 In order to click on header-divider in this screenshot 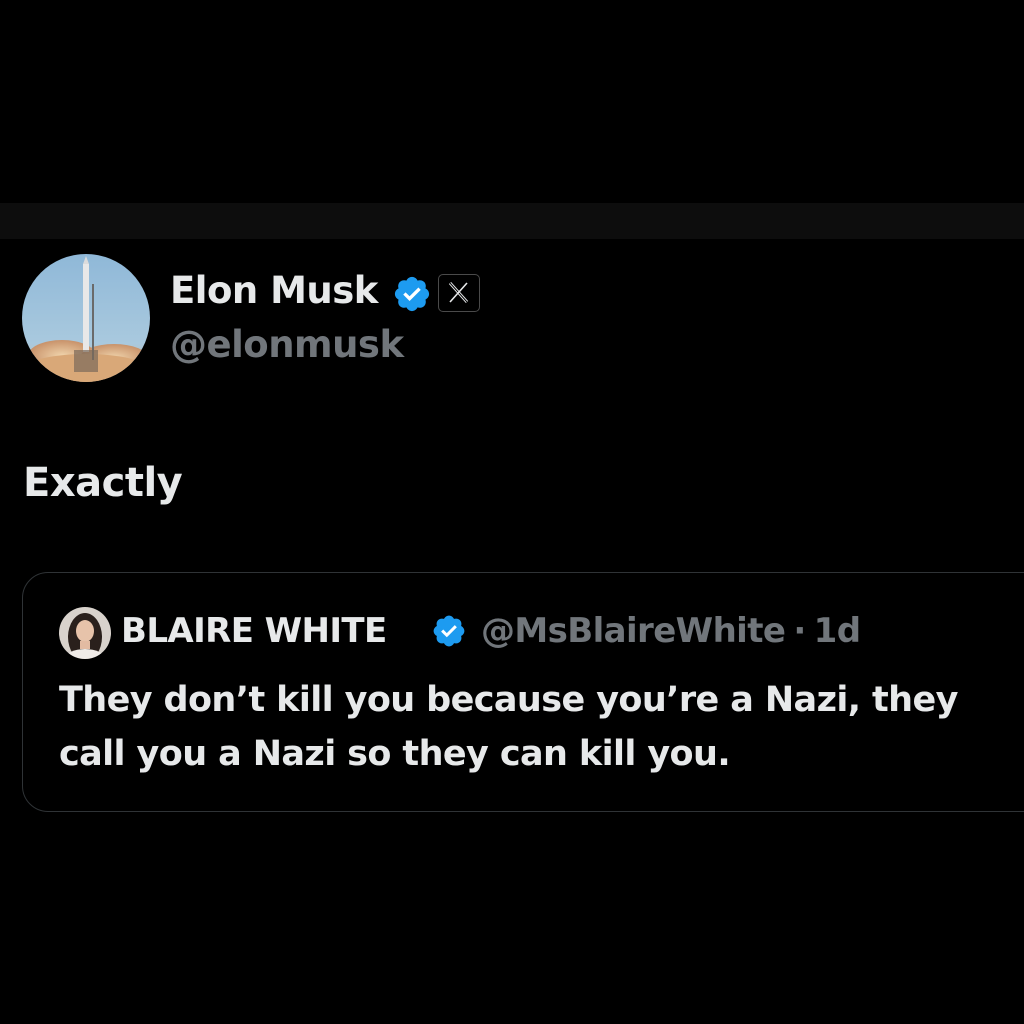, I will do `click(512, 221)`.